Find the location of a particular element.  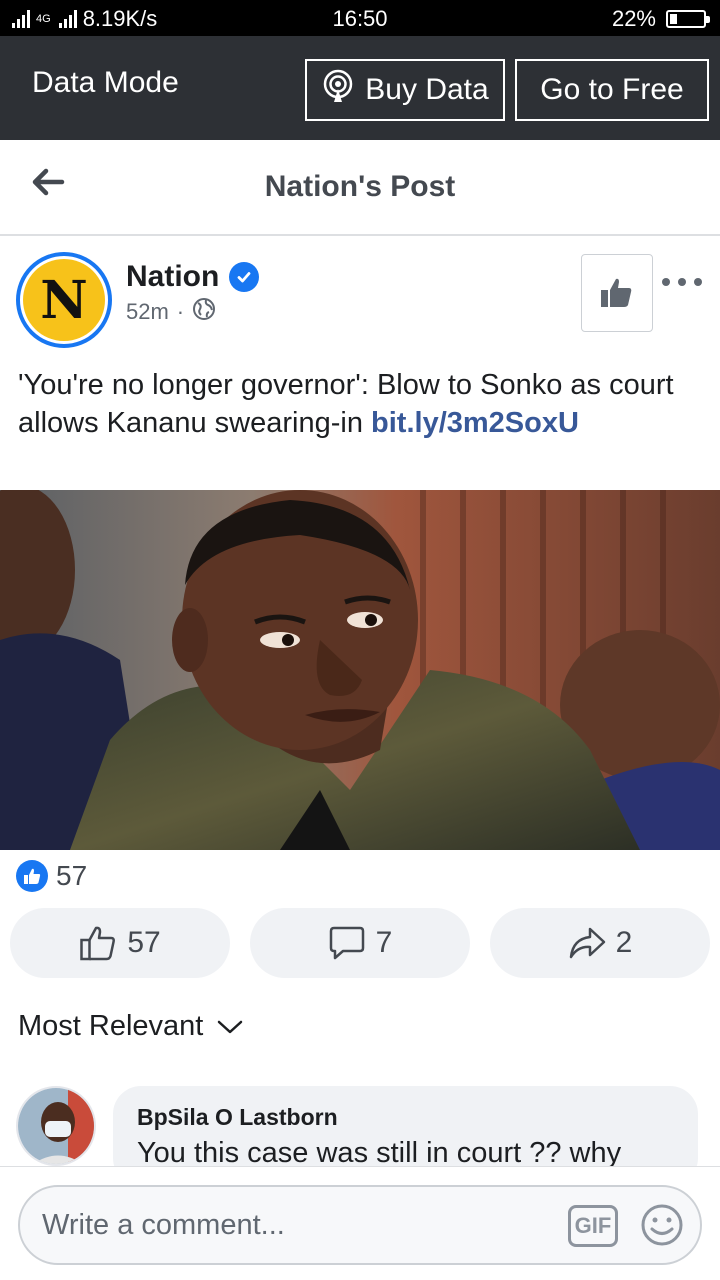

thumbs-up-icon is located at coordinates (616, 292).